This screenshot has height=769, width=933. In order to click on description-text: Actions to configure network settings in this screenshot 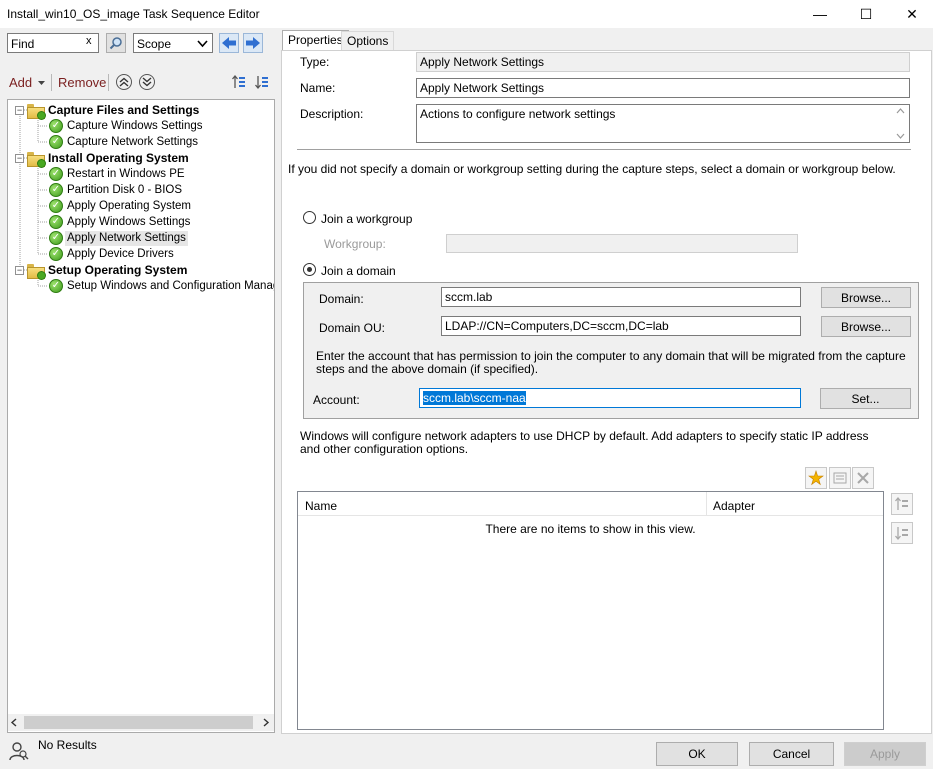, I will do `click(518, 114)`.